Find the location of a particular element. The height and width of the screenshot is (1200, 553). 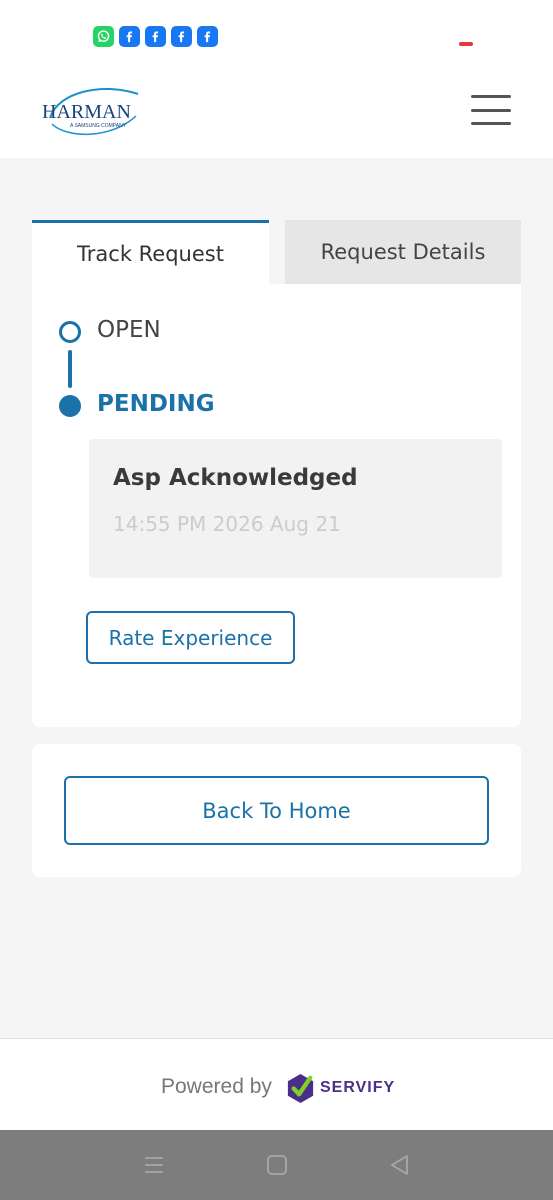

request-tabs: Track Request Request Details is located at coordinates (276, 252).